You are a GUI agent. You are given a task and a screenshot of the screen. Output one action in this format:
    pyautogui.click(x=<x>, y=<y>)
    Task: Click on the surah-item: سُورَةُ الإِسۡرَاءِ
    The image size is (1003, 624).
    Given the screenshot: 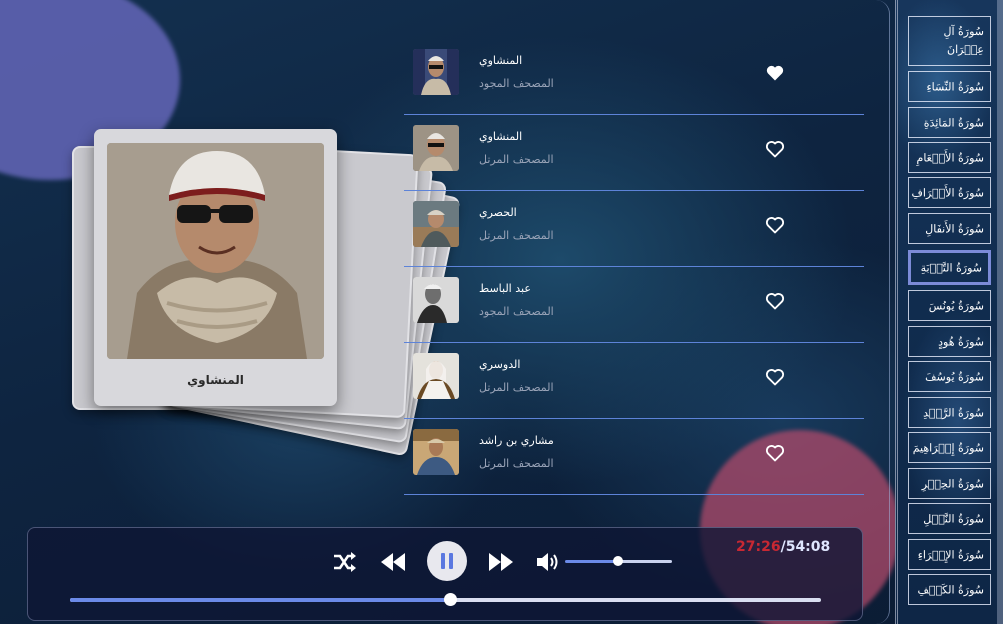 What is the action you would take?
    pyautogui.click(x=949, y=554)
    